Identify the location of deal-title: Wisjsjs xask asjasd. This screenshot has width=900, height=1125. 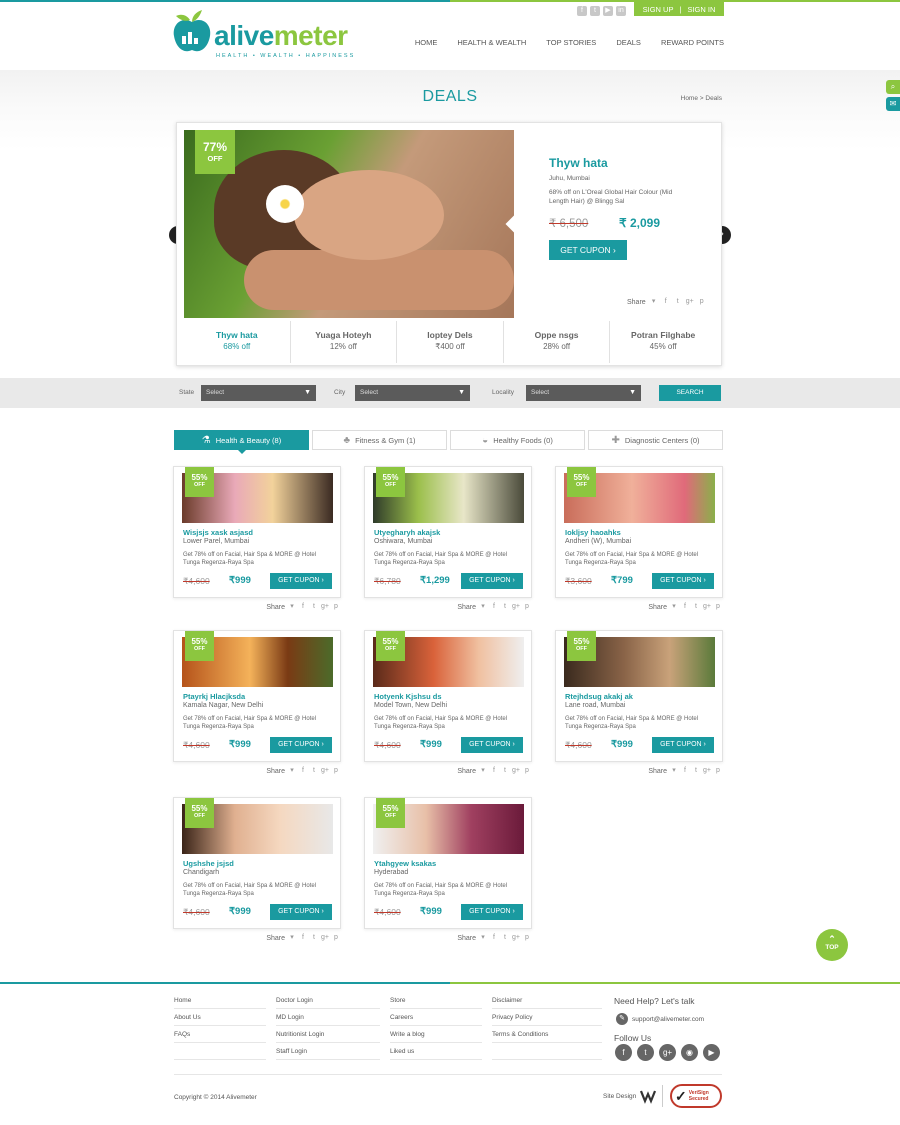
(218, 532).